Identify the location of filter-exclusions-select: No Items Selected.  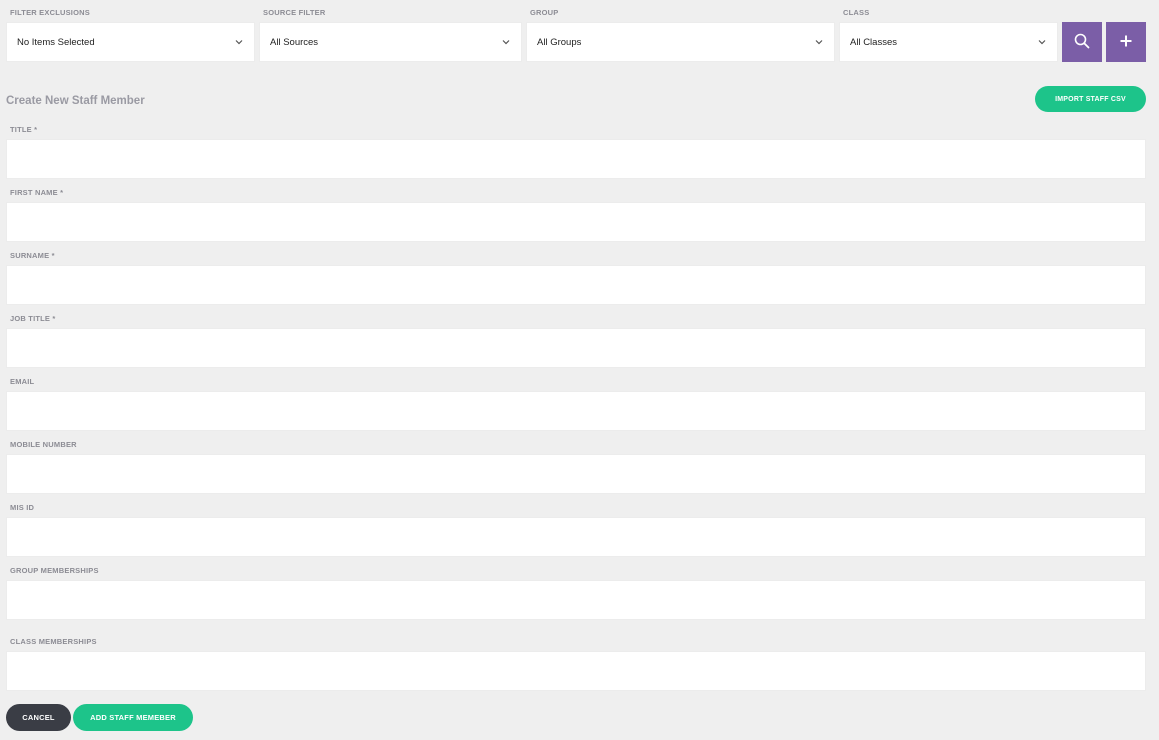
(130, 42).